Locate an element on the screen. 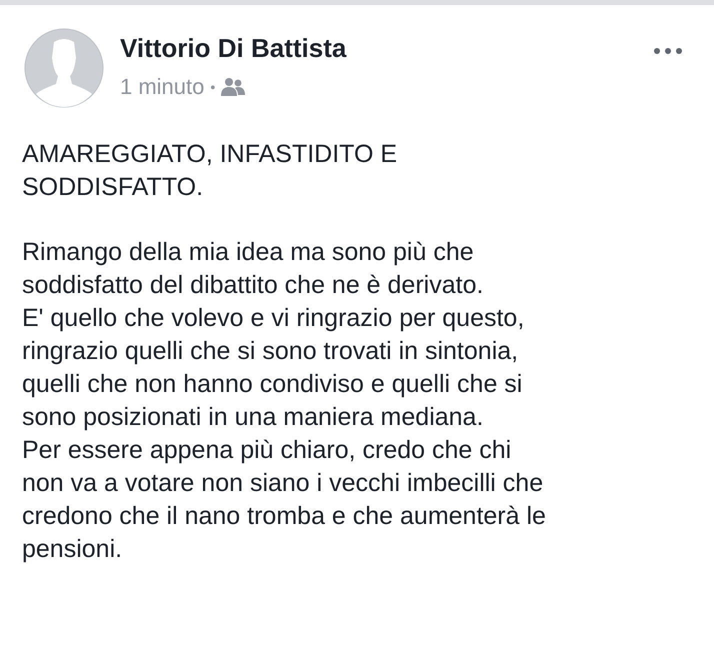 This screenshot has height=661, width=714. more-options-button is located at coordinates (668, 51).